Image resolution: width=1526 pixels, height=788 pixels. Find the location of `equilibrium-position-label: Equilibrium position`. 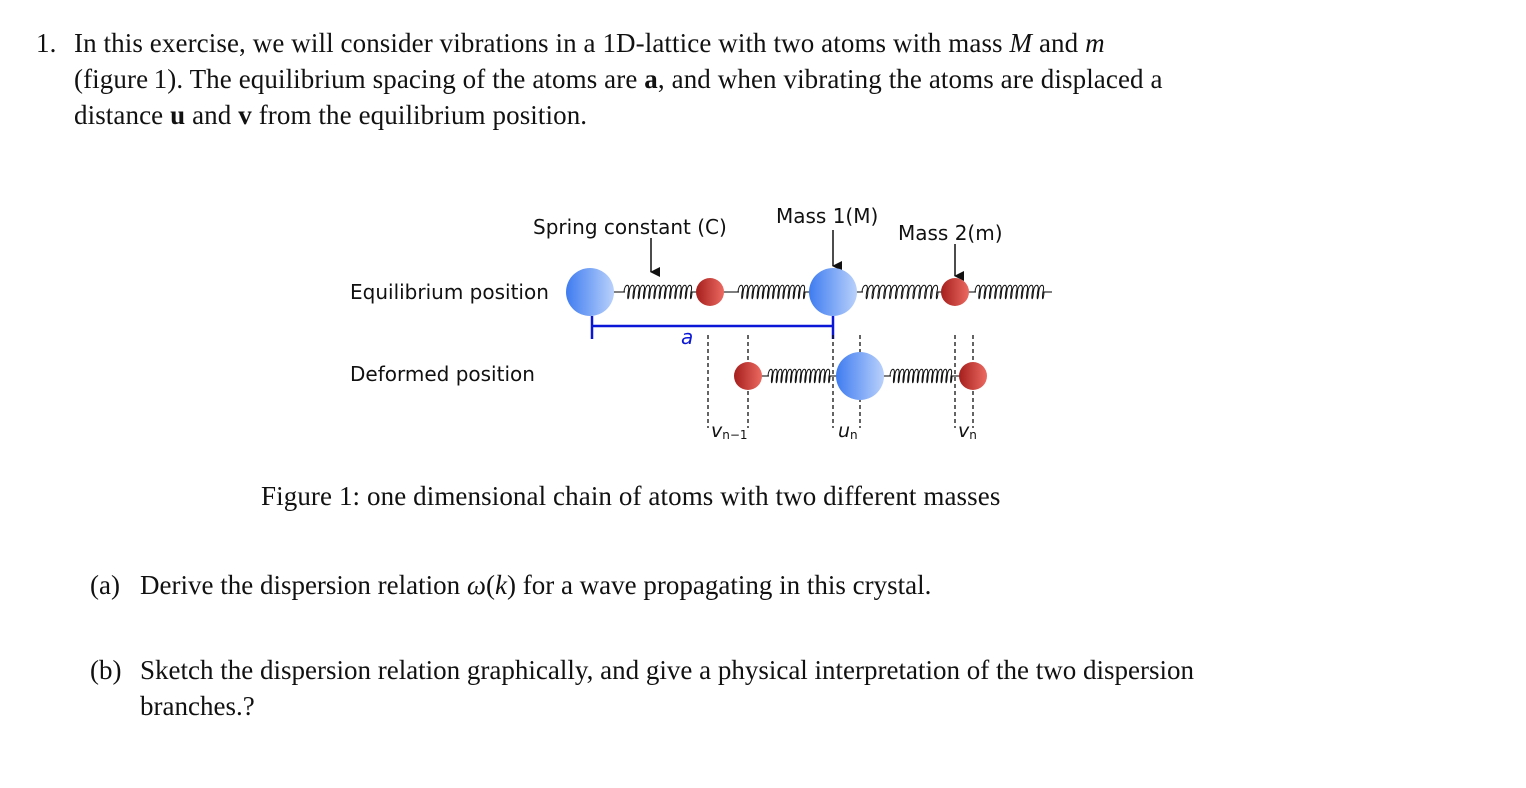

equilibrium-position-label: Equilibrium position is located at coordinates (449, 292).